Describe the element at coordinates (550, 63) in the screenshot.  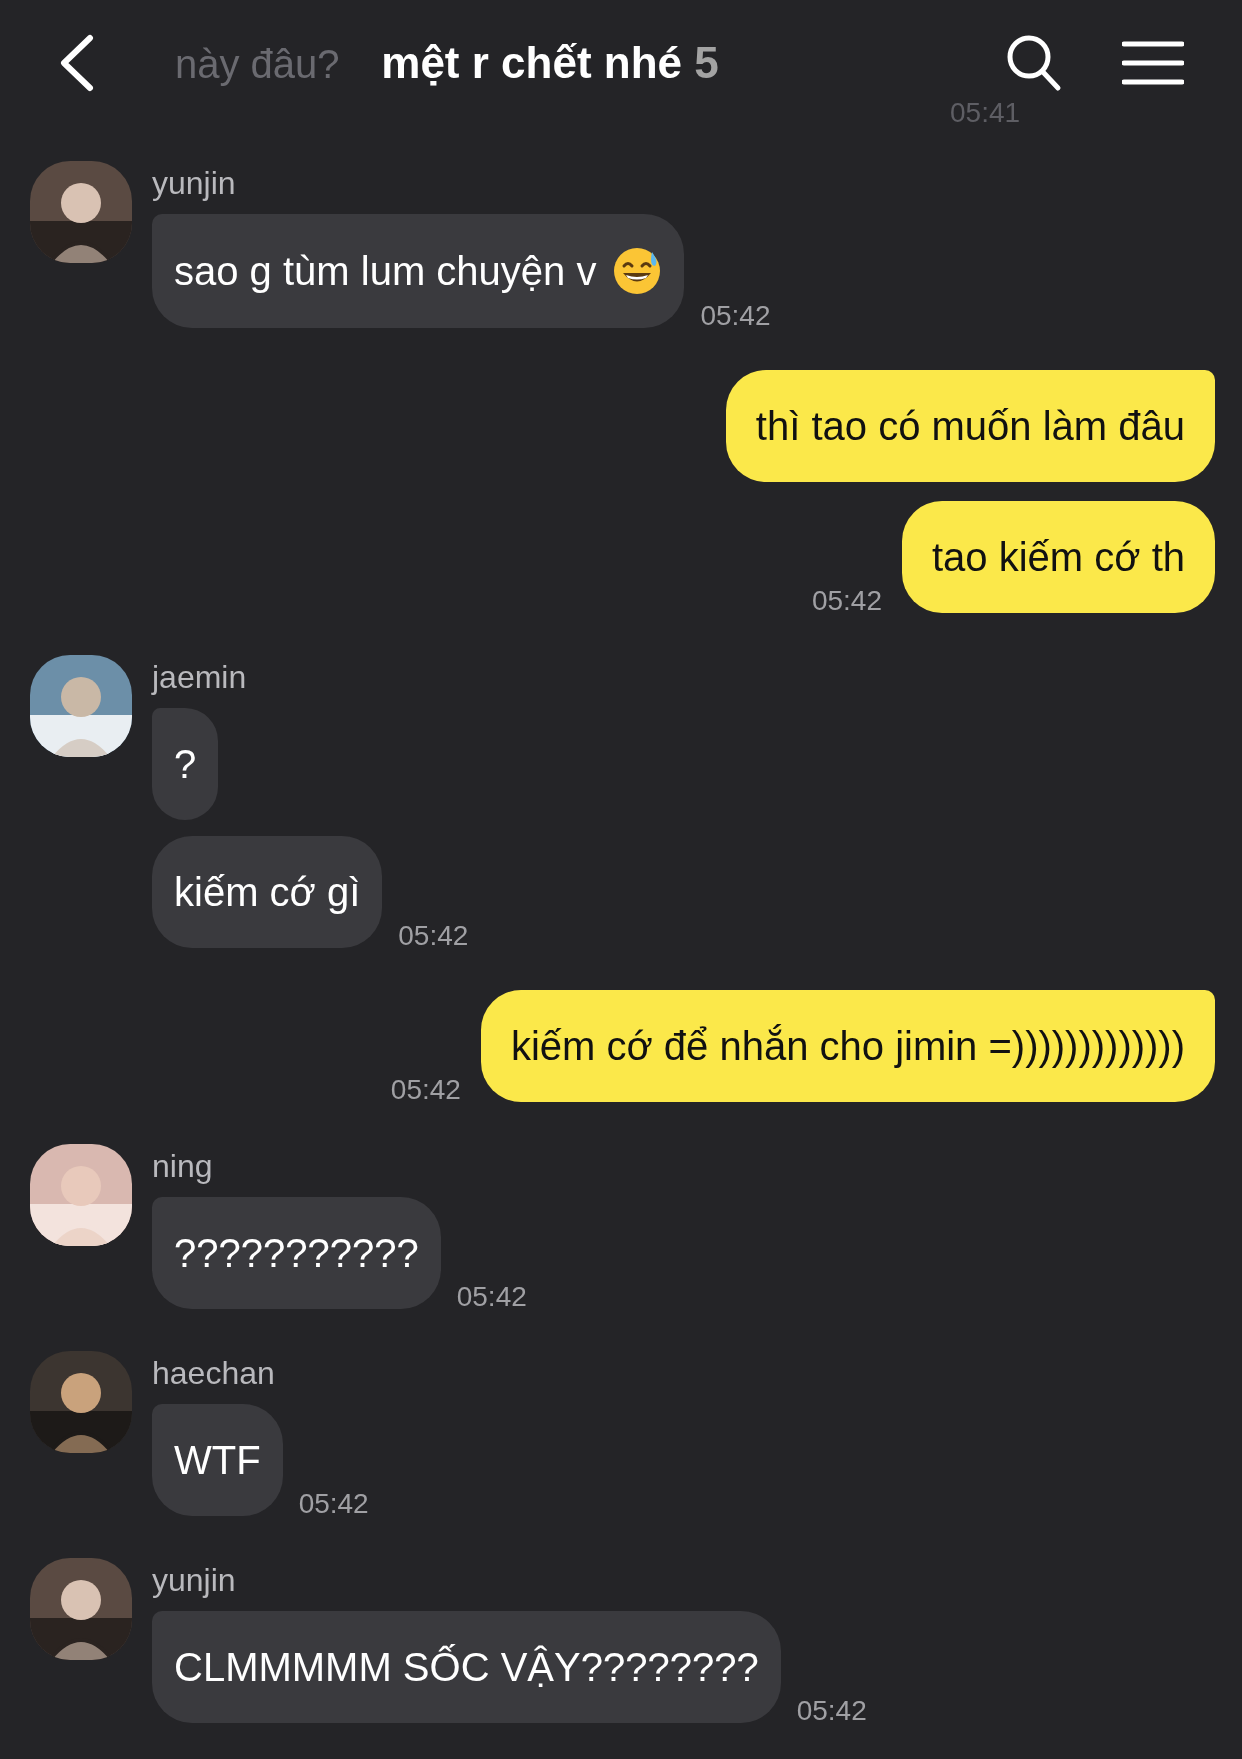
I see `chat-title: mệt r chết nhé 5` at that location.